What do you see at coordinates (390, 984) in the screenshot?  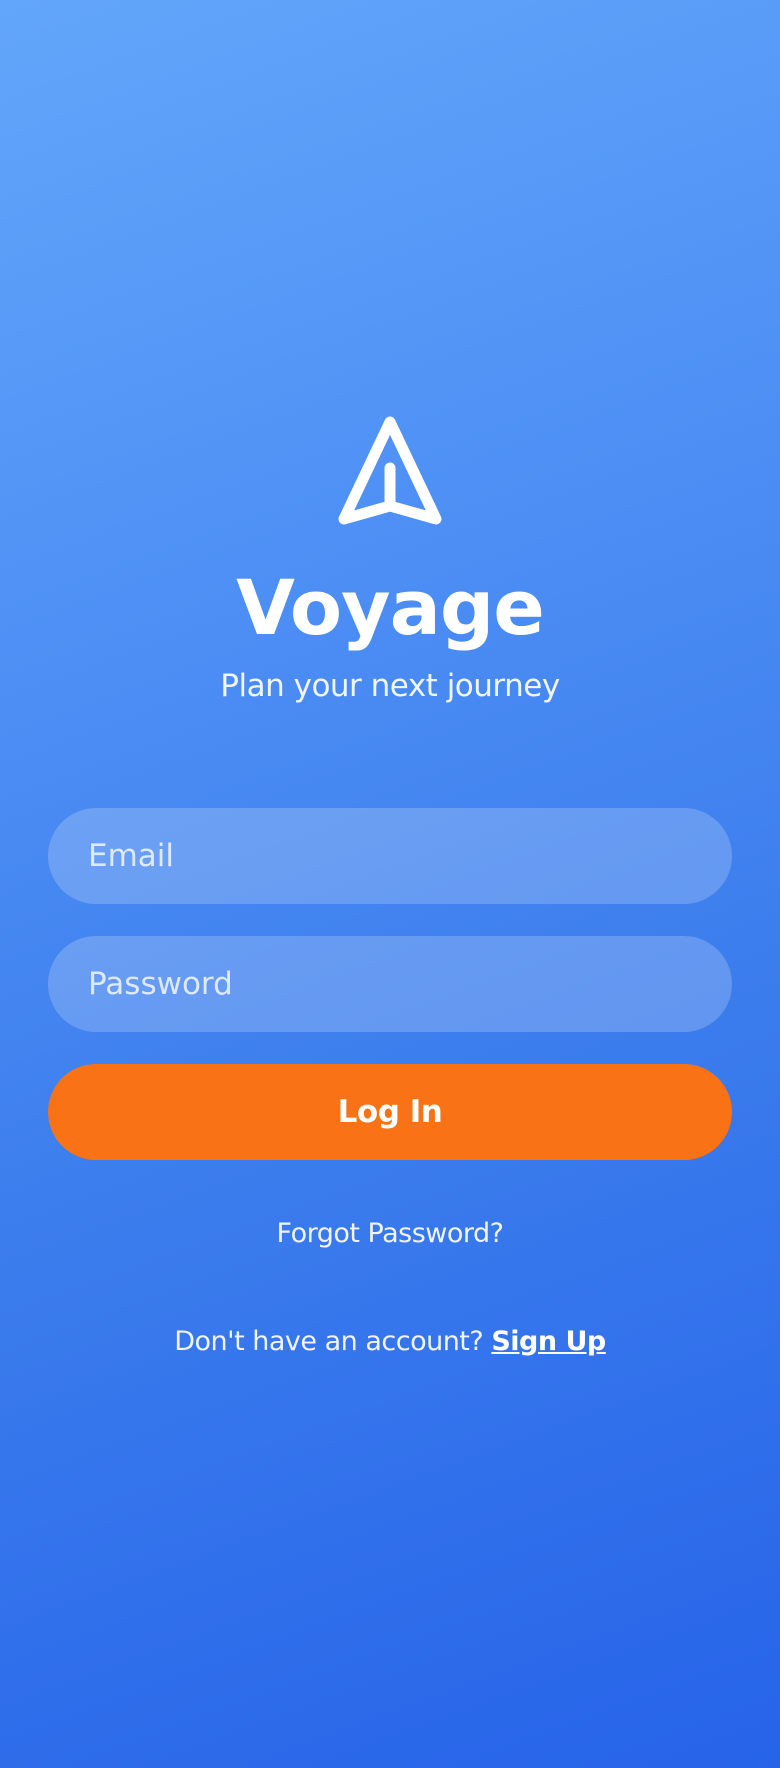 I see `password-field` at bounding box center [390, 984].